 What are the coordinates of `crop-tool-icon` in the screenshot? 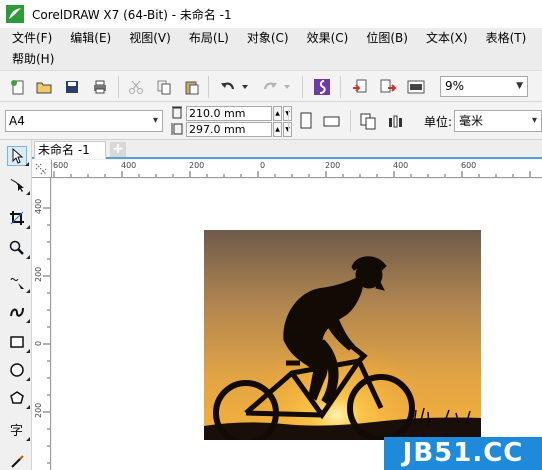 It's located at (18, 218).